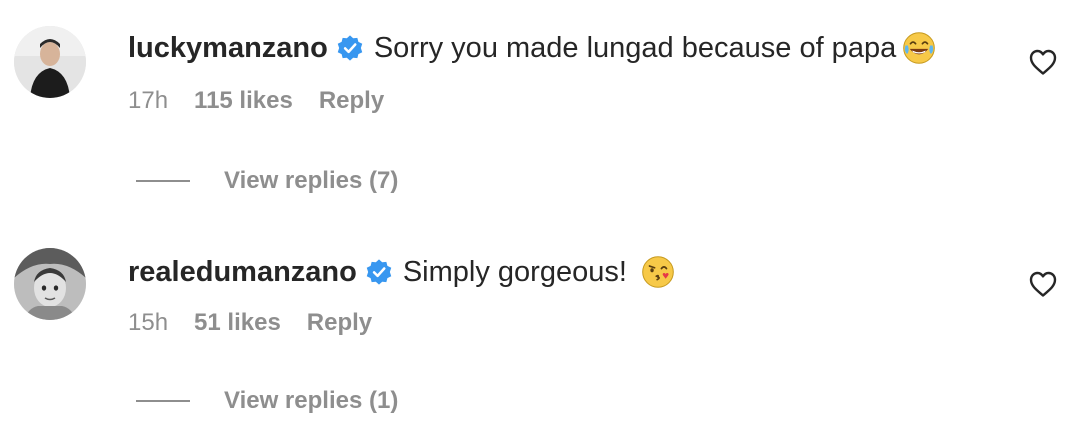 The height and width of the screenshot is (433, 1080). What do you see at coordinates (148, 323) in the screenshot?
I see `comment-timestamp: 15h` at bounding box center [148, 323].